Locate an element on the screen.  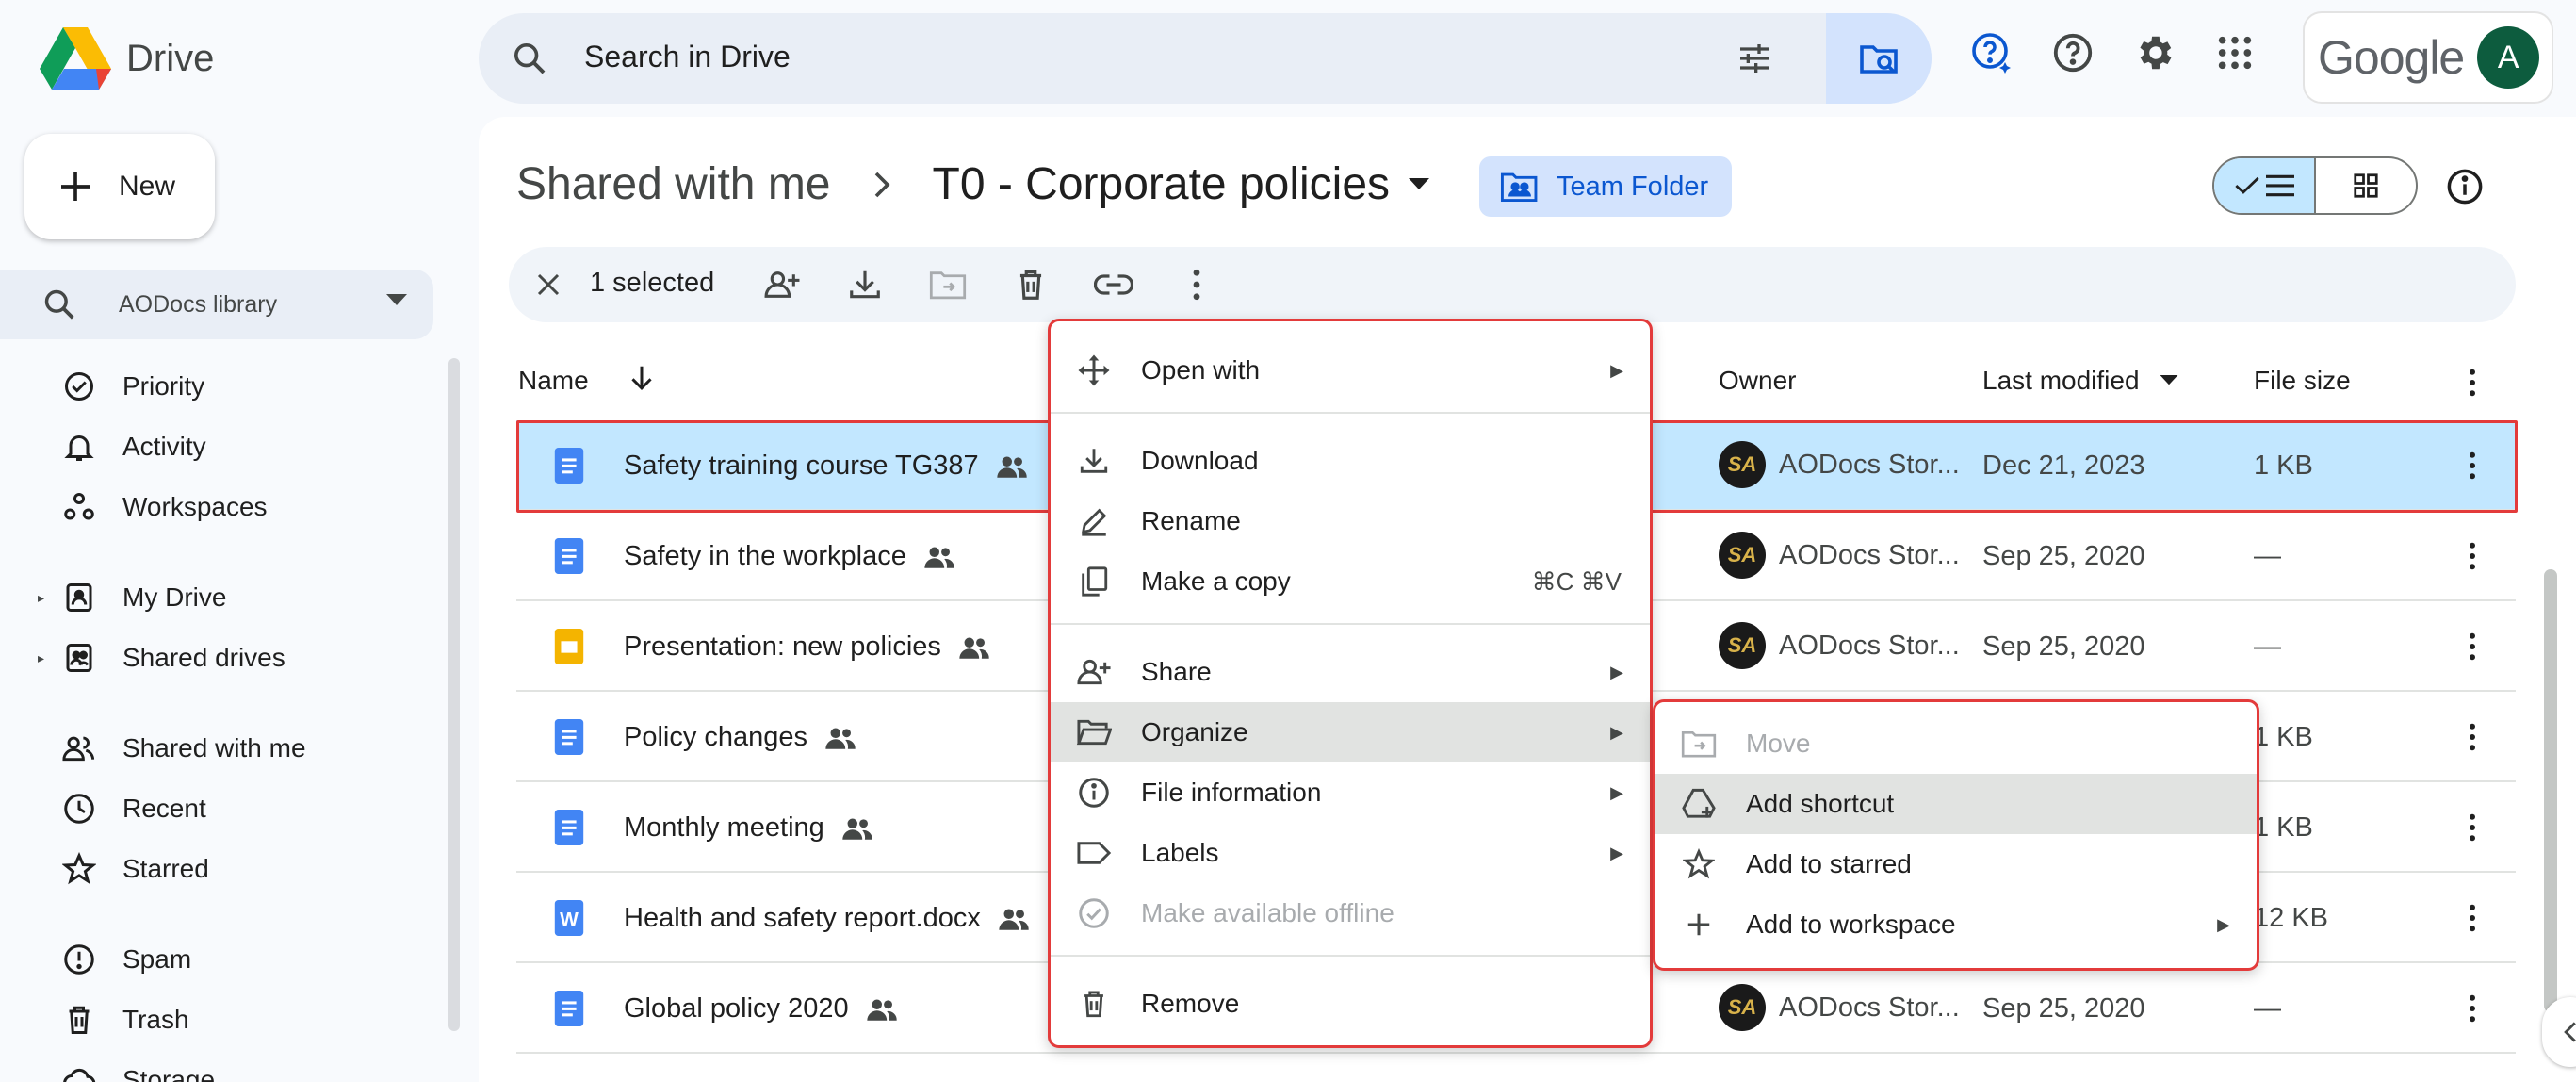
sidebar-item-shared-with-me: Shared with me is located at coordinates (221, 749).